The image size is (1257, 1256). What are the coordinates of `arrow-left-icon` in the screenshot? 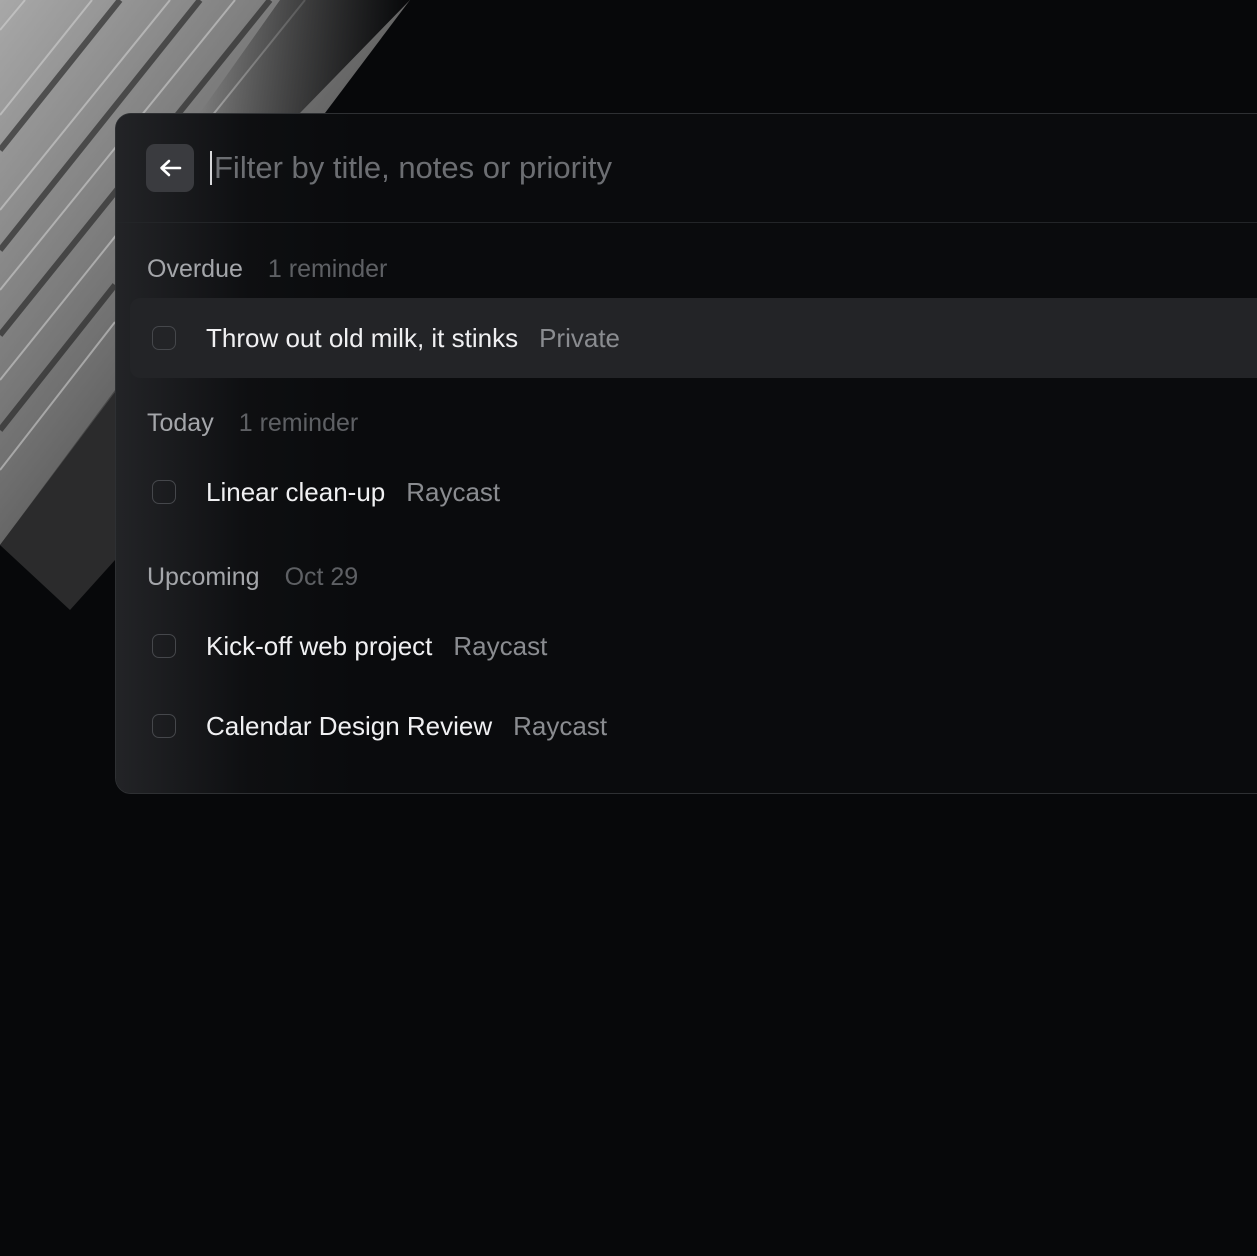 It's located at (171, 168).